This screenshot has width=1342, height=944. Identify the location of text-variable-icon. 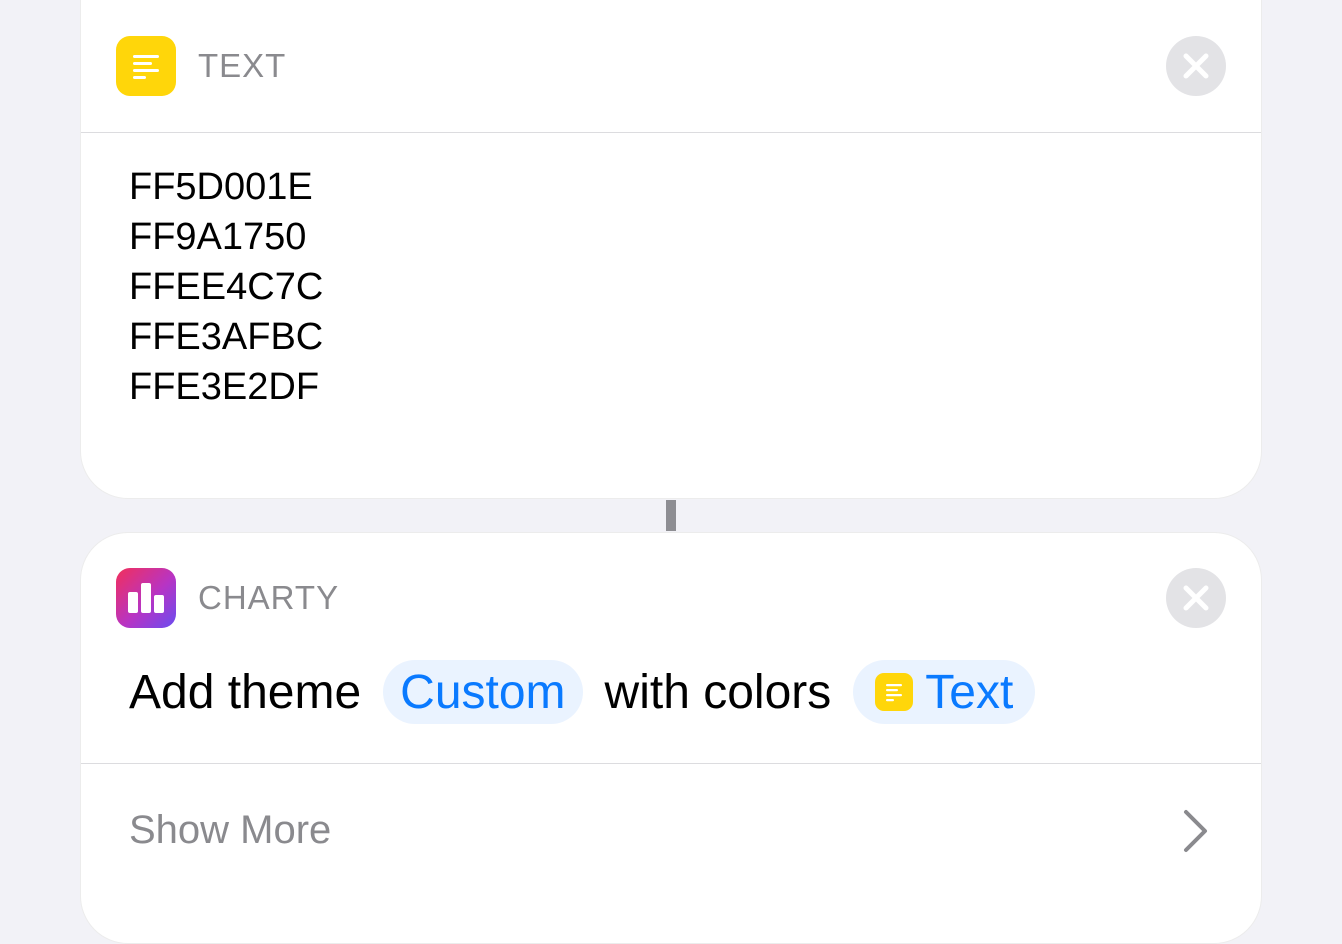
(894, 692).